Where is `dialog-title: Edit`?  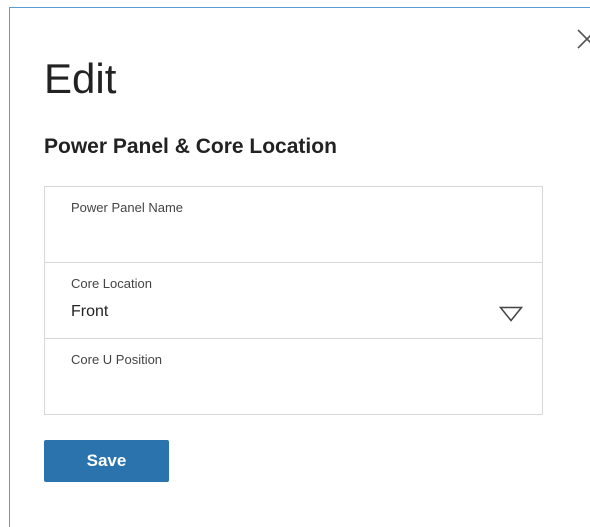 dialog-title: Edit is located at coordinates (80, 78).